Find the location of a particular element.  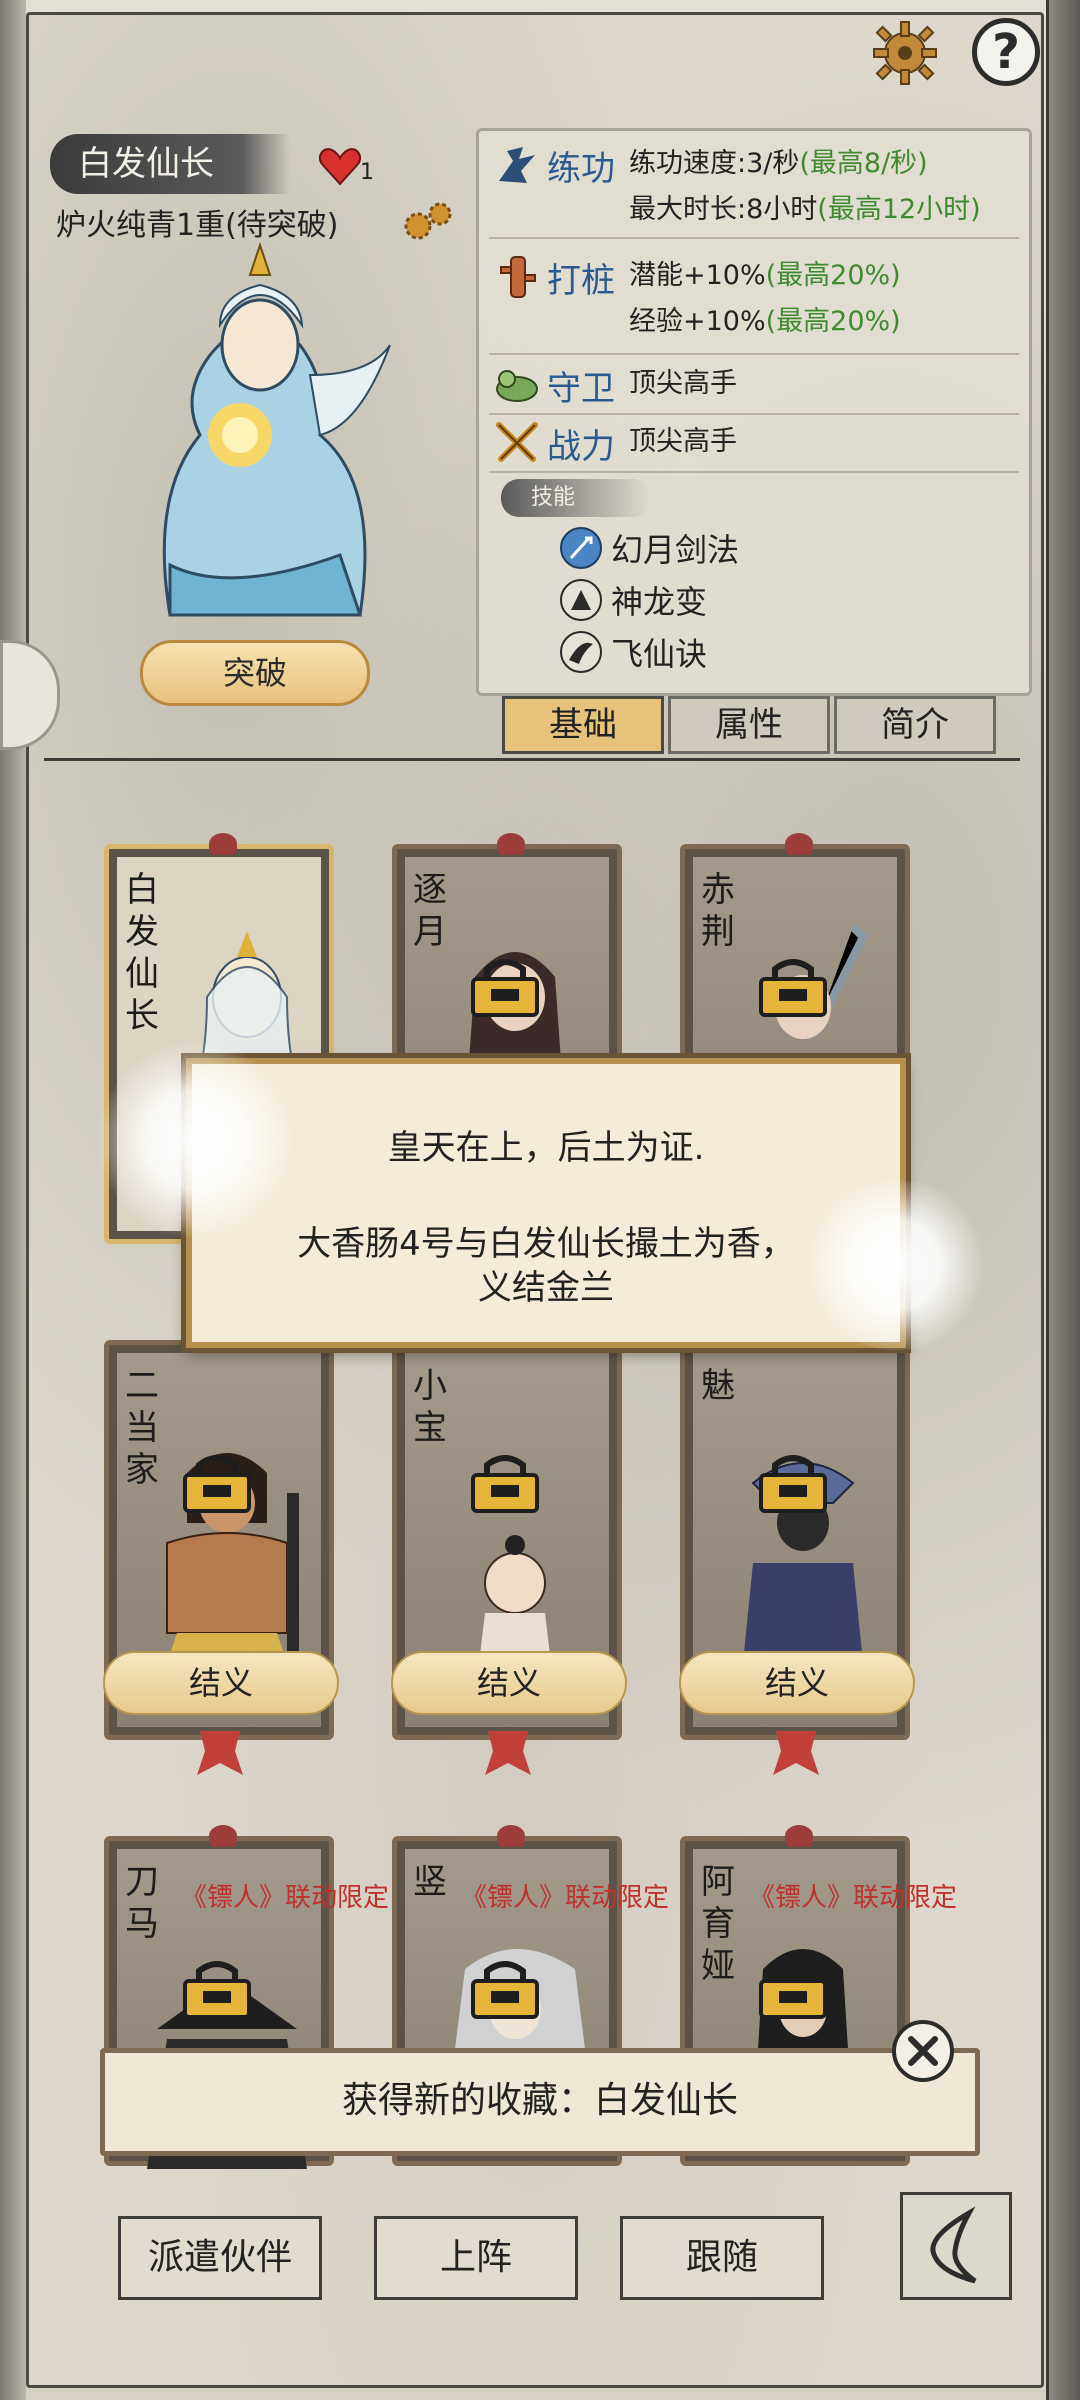

card-name: 白发仙长 is located at coordinates (142, 953).